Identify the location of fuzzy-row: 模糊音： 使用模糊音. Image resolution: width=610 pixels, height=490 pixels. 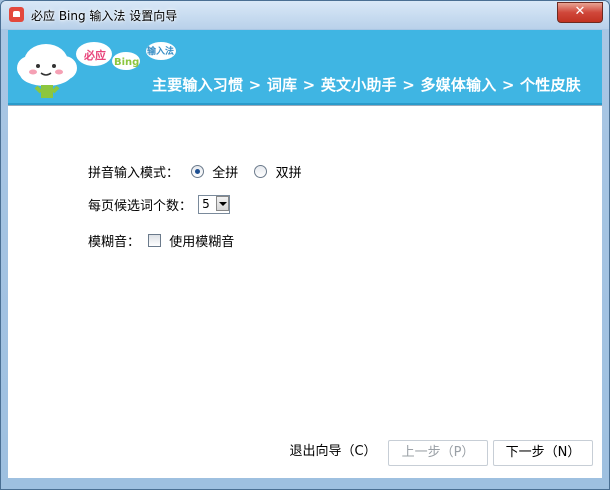
(163, 240).